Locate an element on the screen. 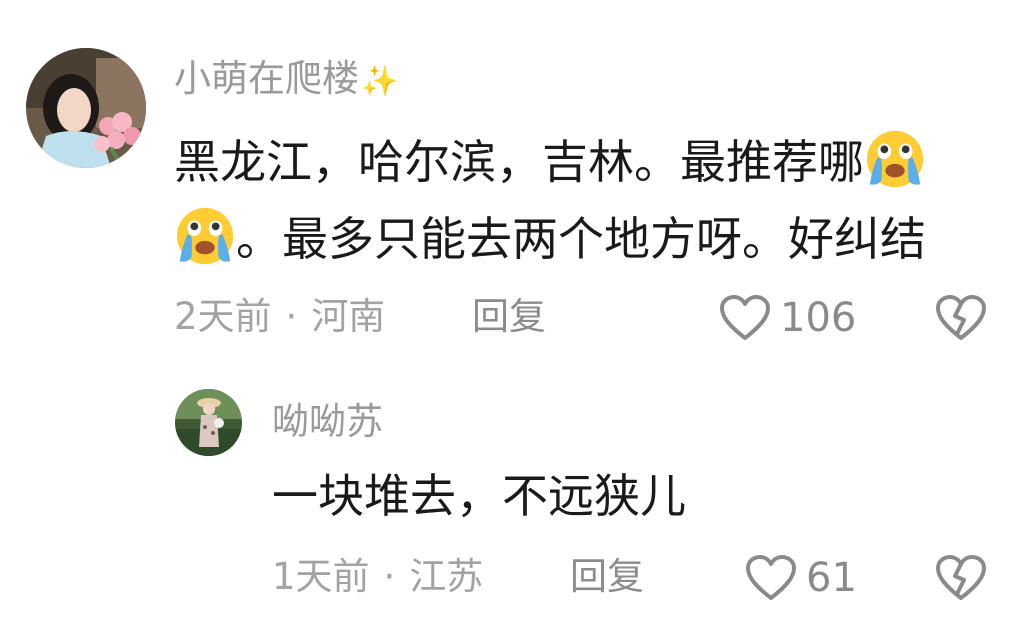 This screenshot has height=639, width=1022. like-button: 61 is located at coordinates (800, 578).